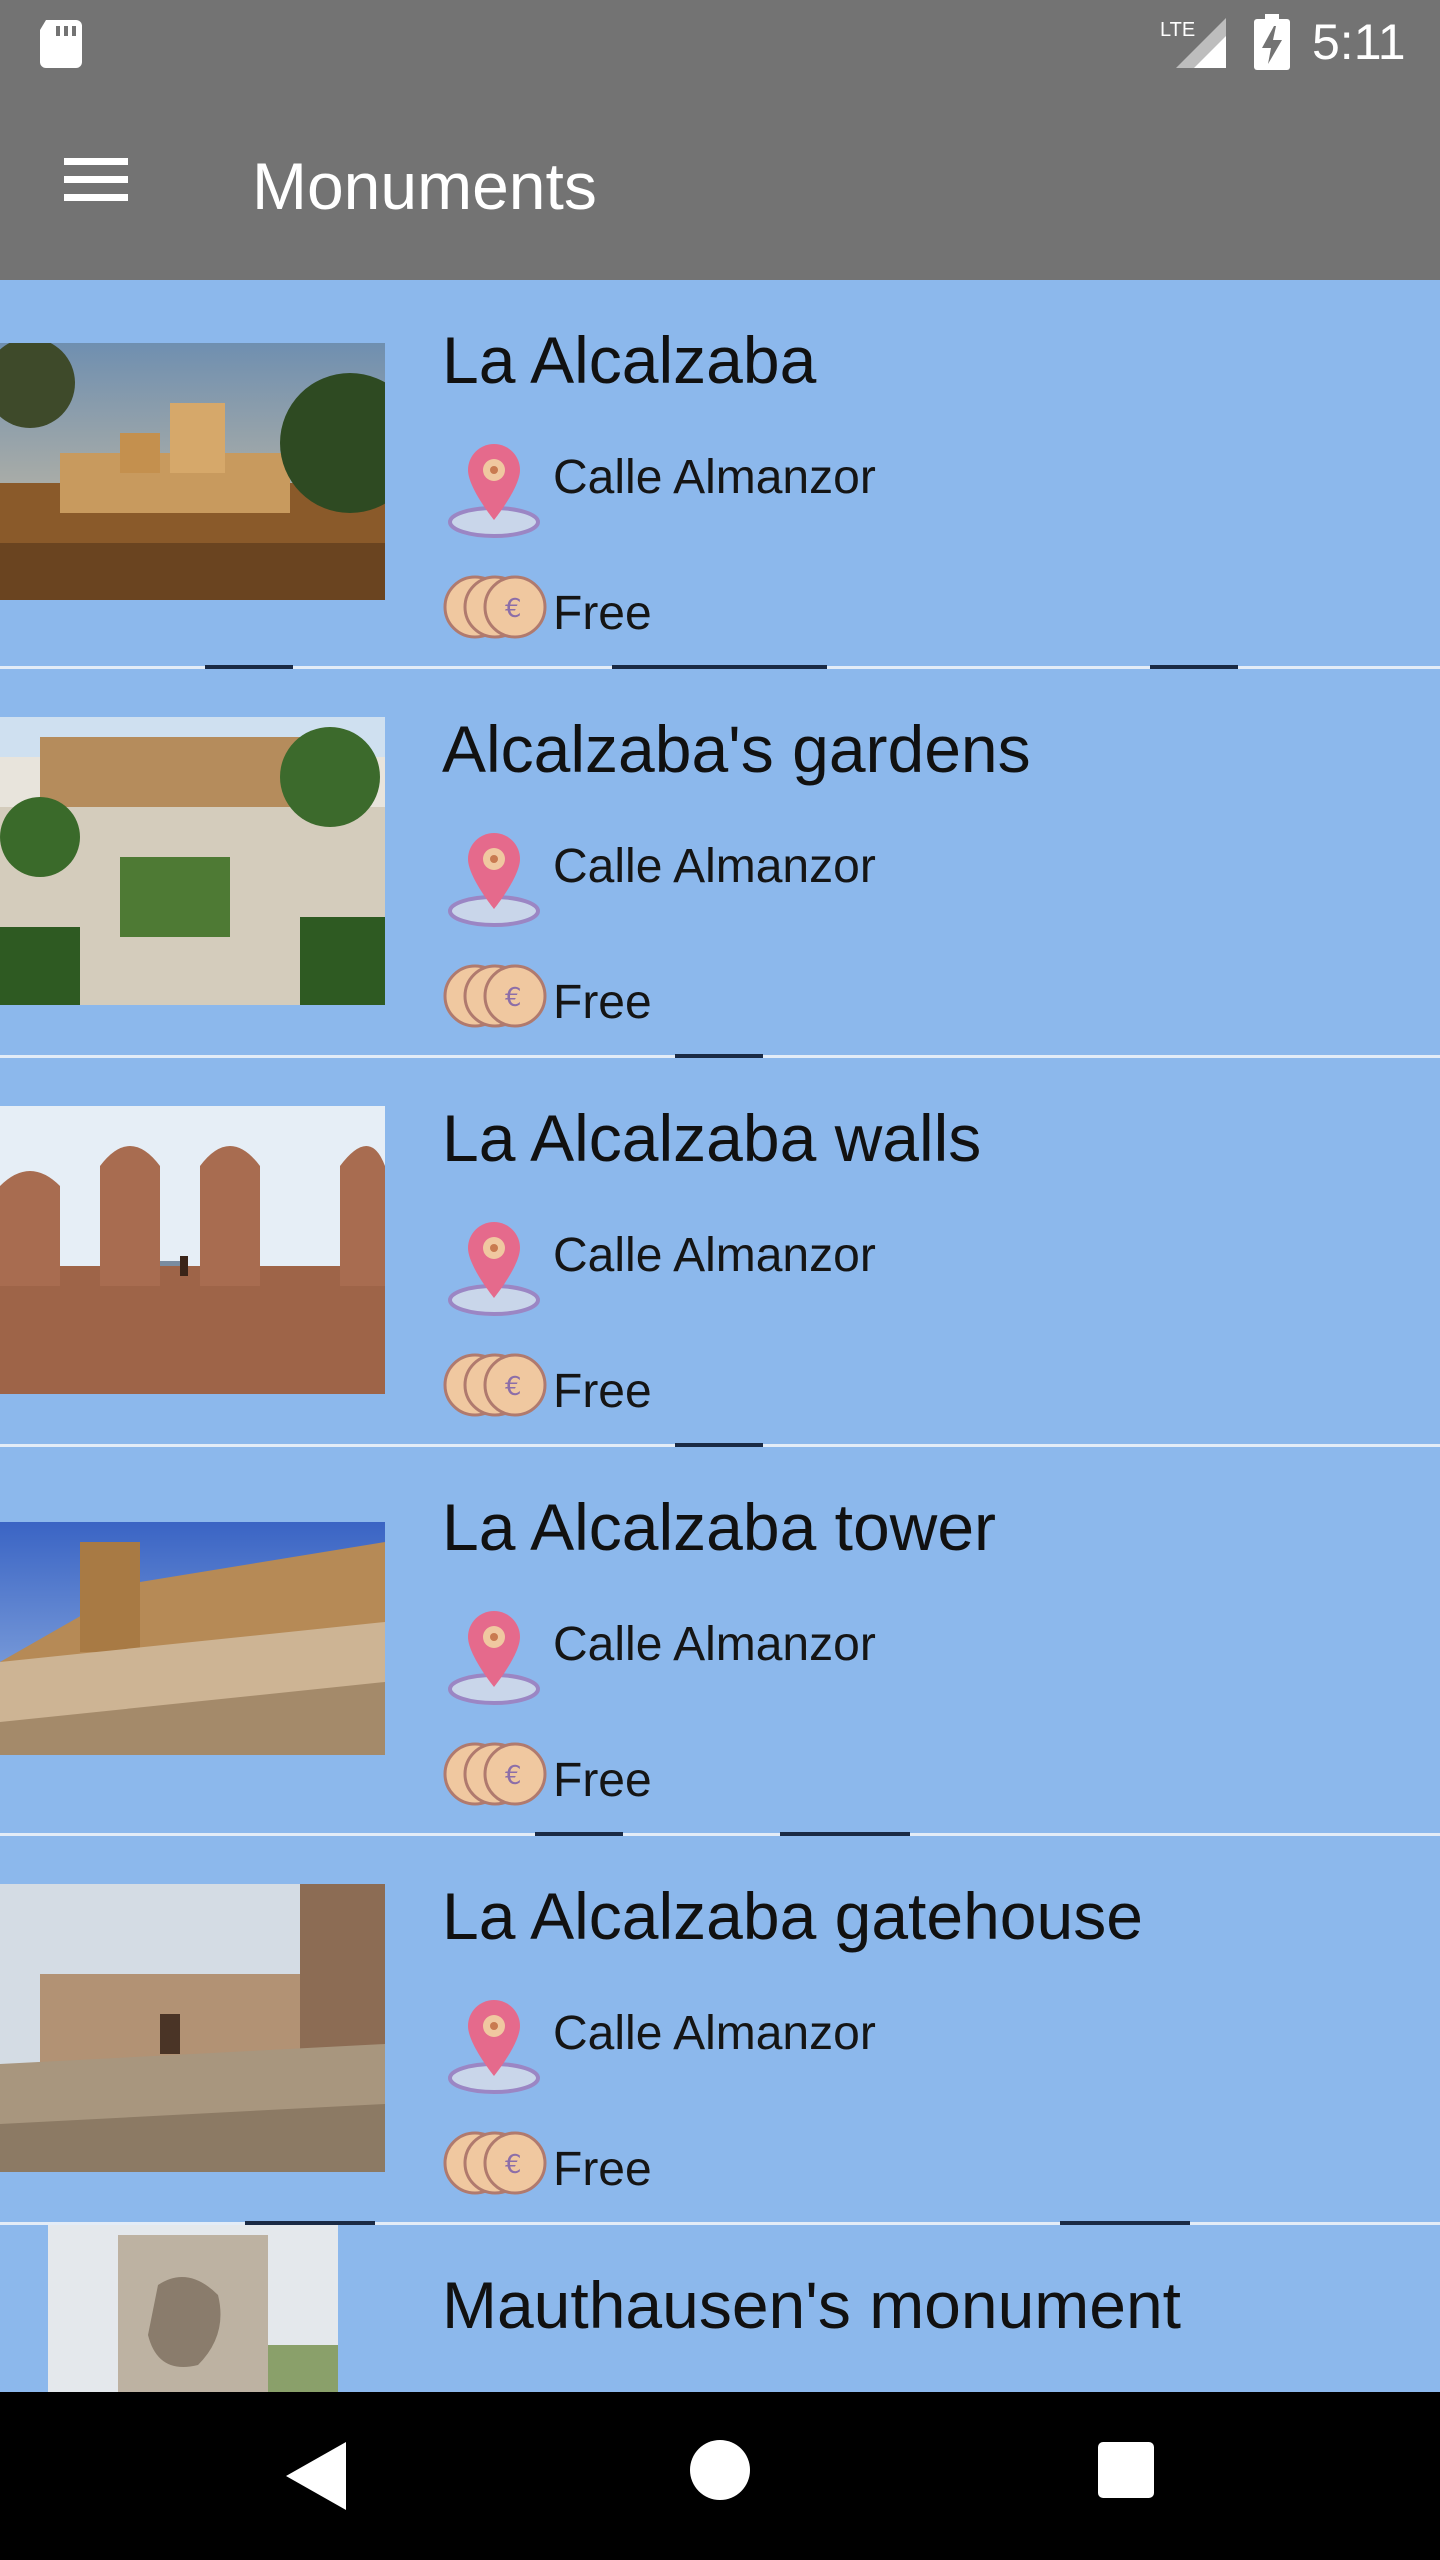  What do you see at coordinates (1126, 2470) in the screenshot?
I see `recents-button` at bounding box center [1126, 2470].